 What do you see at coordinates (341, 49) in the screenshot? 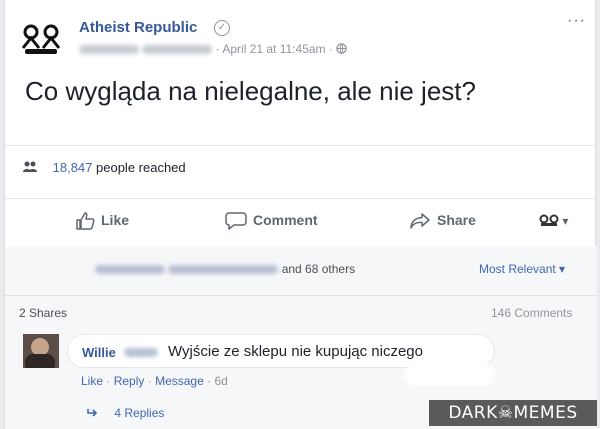
I see `globe-icon` at bounding box center [341, 49].